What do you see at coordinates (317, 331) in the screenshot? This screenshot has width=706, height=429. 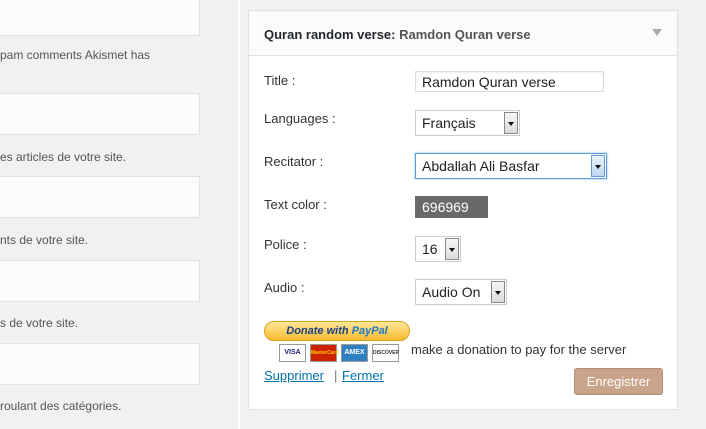 I see `donate-button-text: Donate with` at bounding box center [317, 331].